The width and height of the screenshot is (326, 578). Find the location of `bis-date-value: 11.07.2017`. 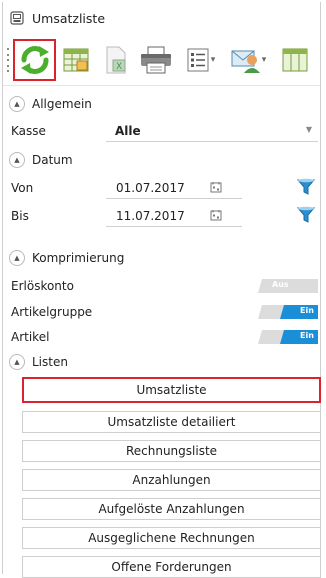

bis-date-value: 11.07.2017 is located at coordinates (150, 216).